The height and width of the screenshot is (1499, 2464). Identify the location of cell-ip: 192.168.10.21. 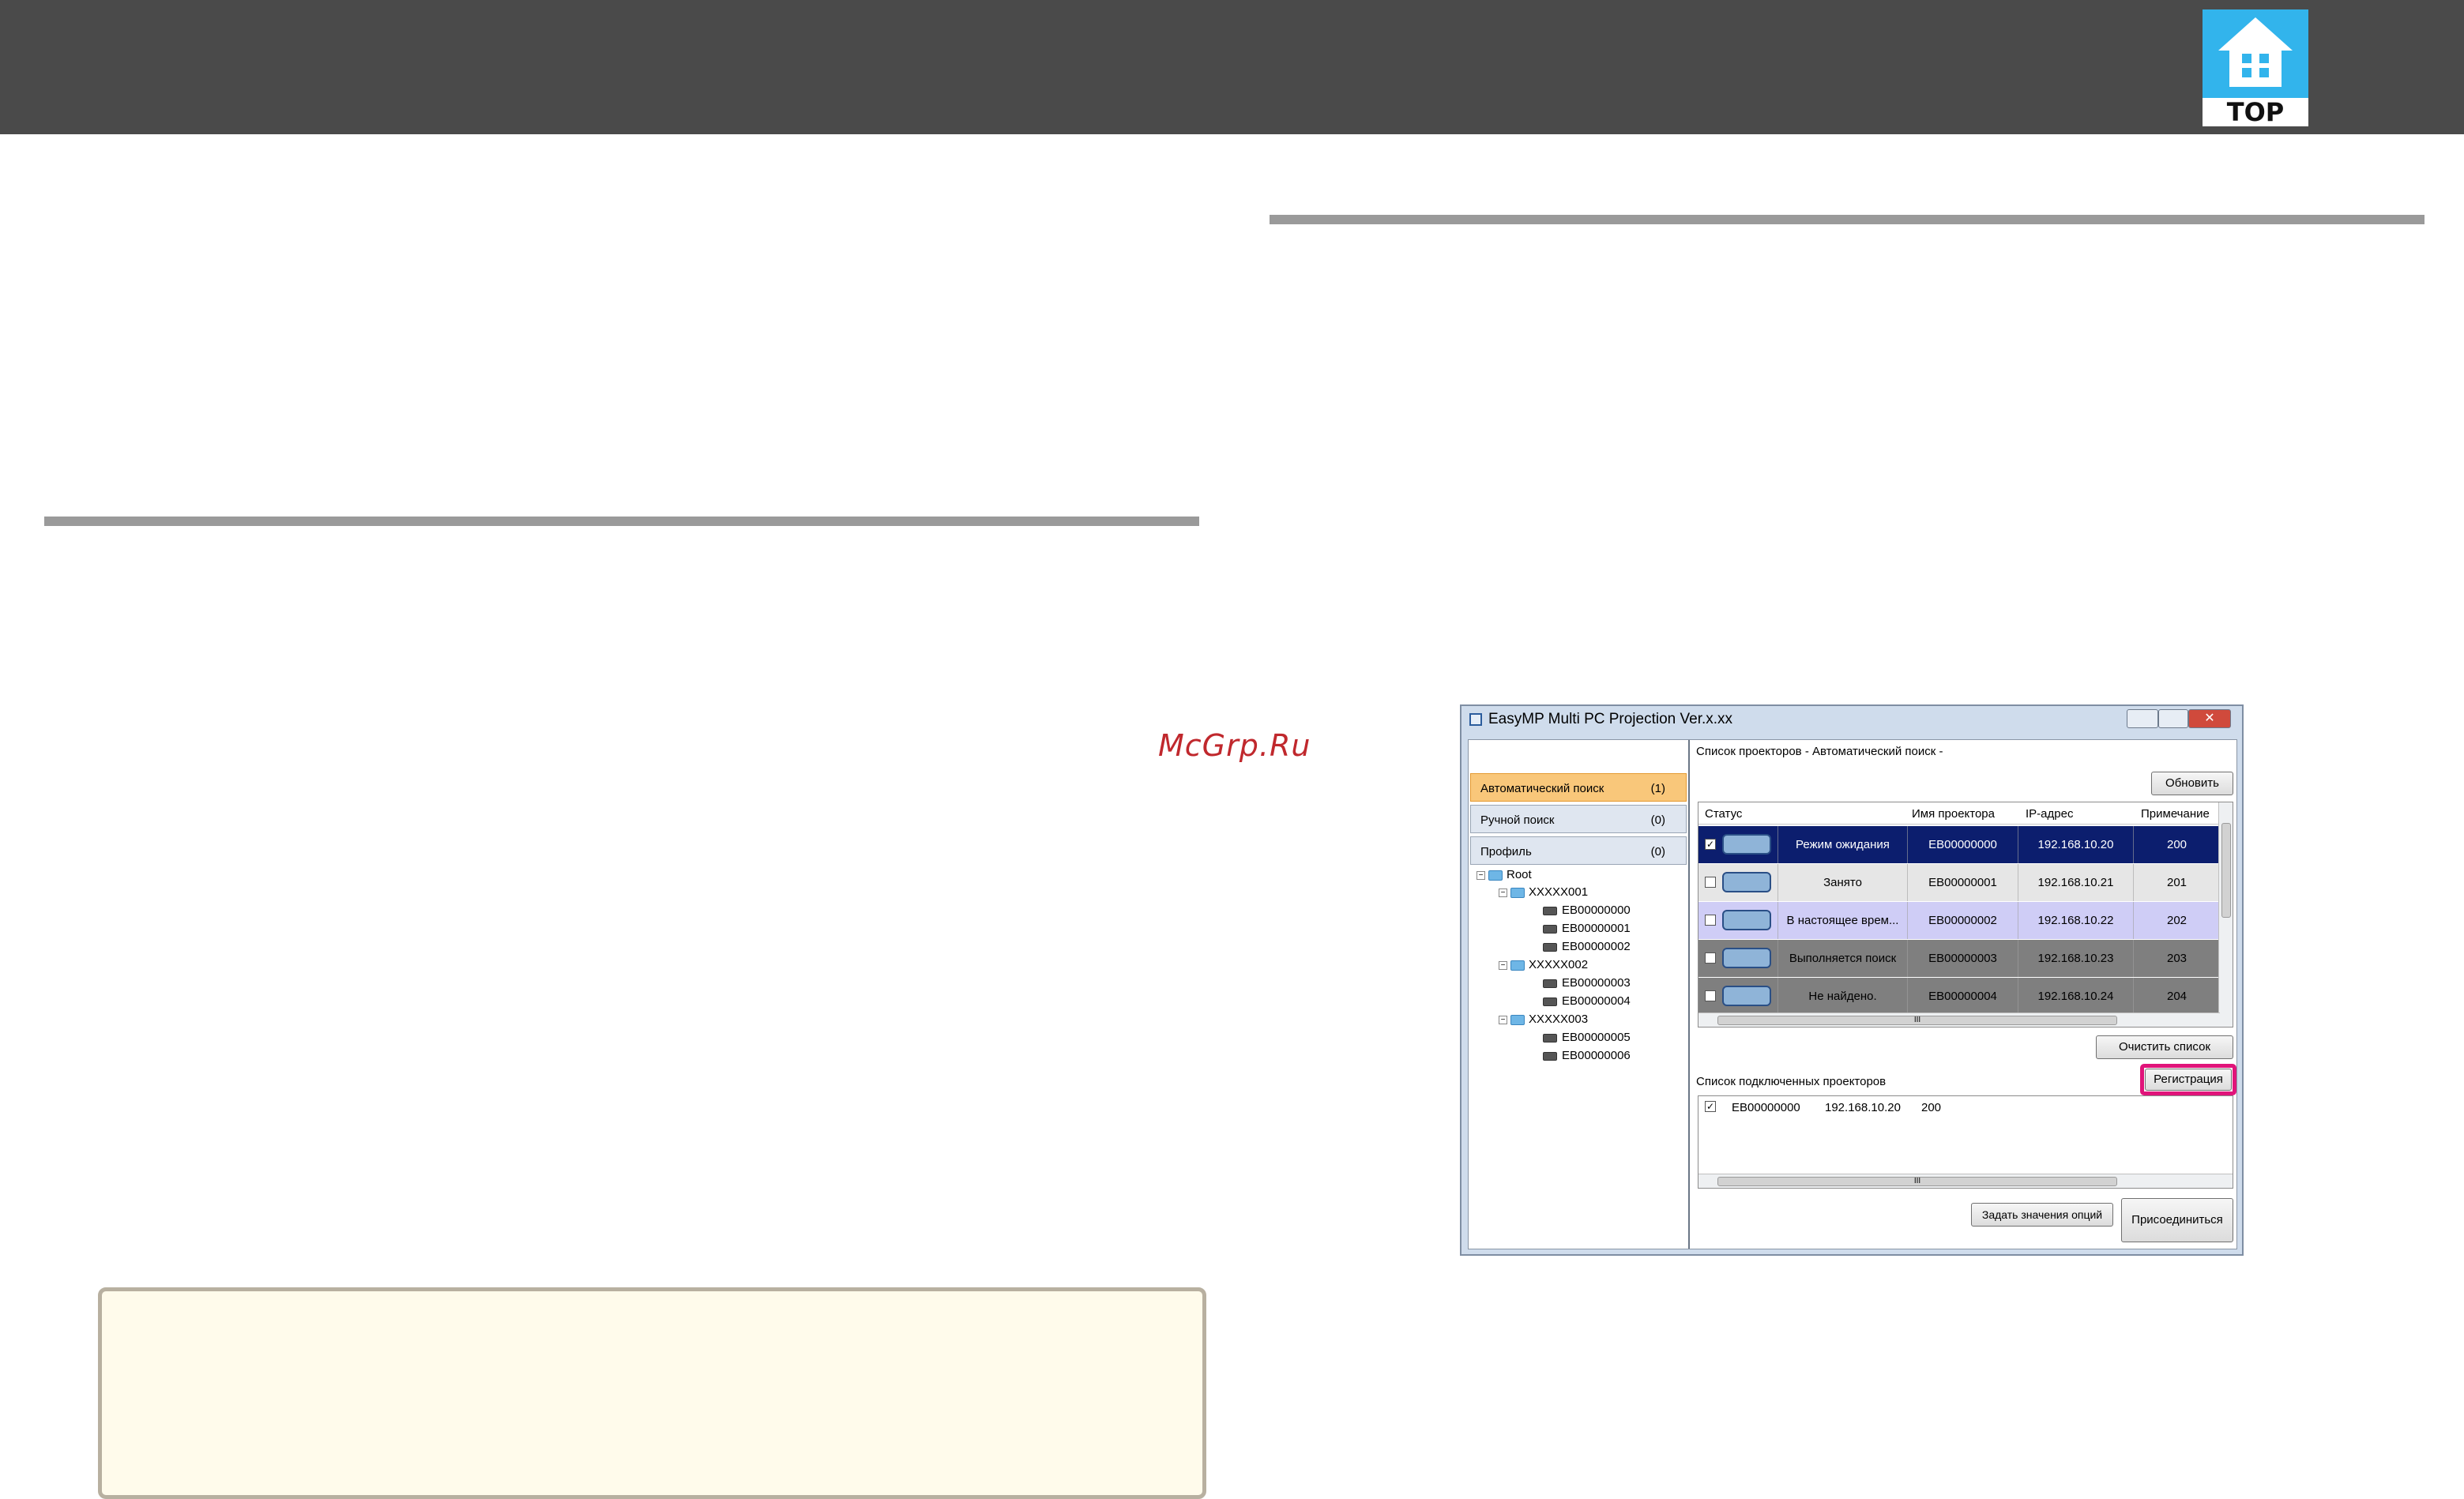
(2075, 882).